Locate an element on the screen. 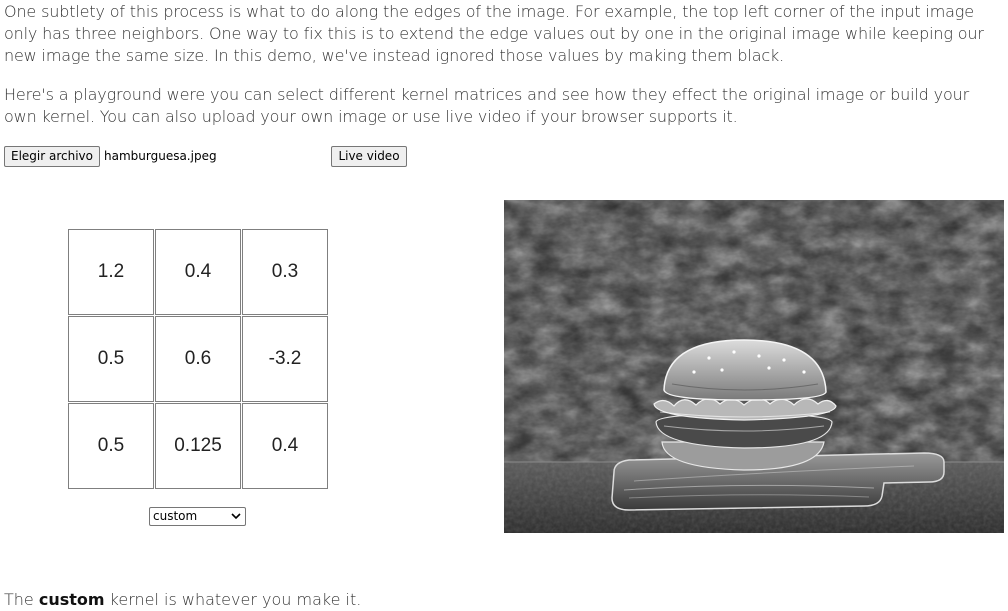  kernel-select: custom is located at coordinates (197, 516).